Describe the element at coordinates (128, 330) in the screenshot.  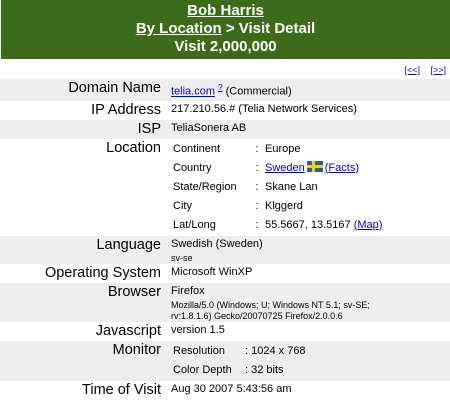
I see `javascript-label: Javascript` at that location.